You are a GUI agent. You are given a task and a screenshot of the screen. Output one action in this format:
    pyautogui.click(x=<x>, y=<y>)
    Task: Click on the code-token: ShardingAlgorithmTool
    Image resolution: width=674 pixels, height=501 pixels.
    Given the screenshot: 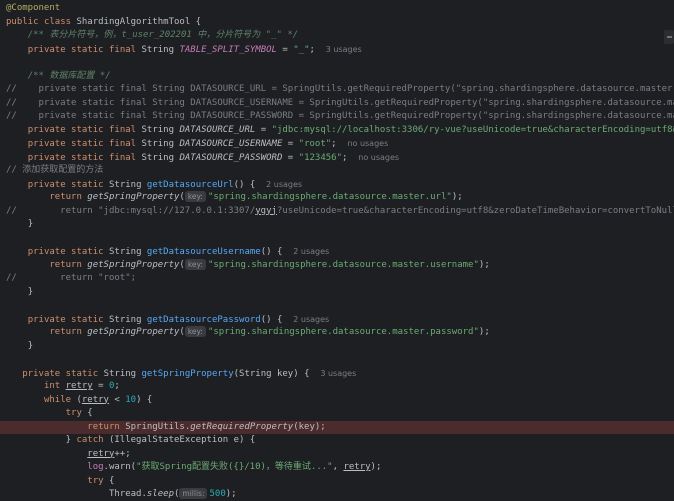 What is the action you would take?
    pyautogui.click(x=136, y=21)
    